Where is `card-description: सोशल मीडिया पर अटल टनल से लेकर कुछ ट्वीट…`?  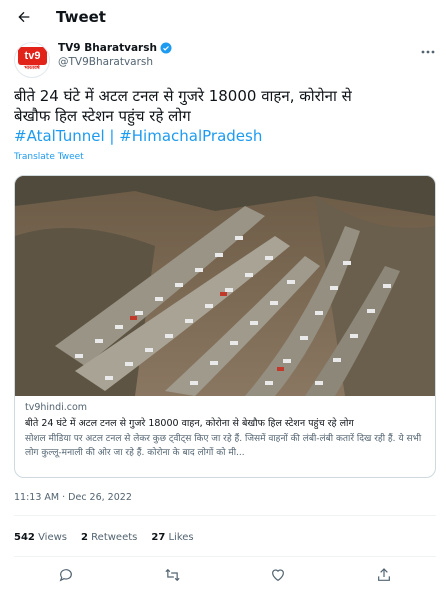
card-description: सोशल मीडिया पर अटल टनल से लेकर कुछ ट्वीट… is located at coordinates (223, 446).